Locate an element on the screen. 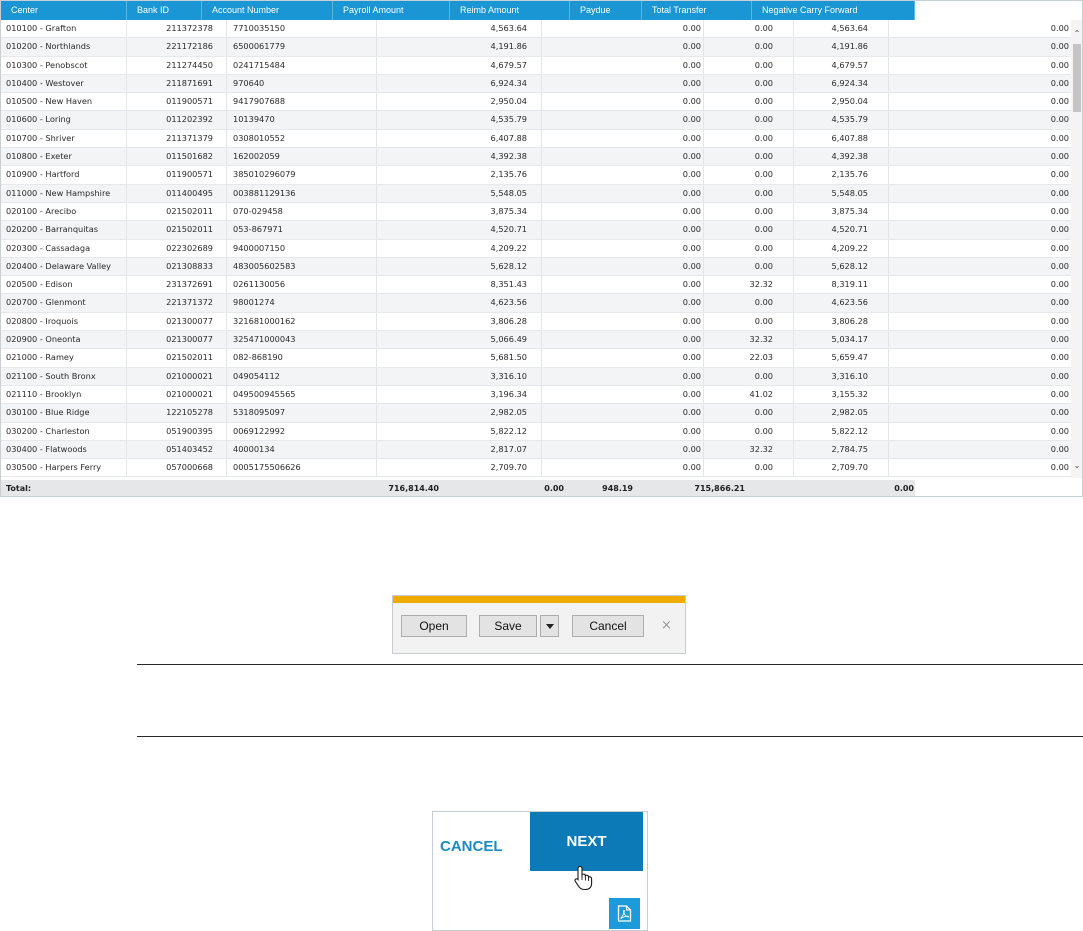 This screenshot has height=931, width=1083. cell-total-transfer: 3,875.34 is located at coordinates (841, 211).